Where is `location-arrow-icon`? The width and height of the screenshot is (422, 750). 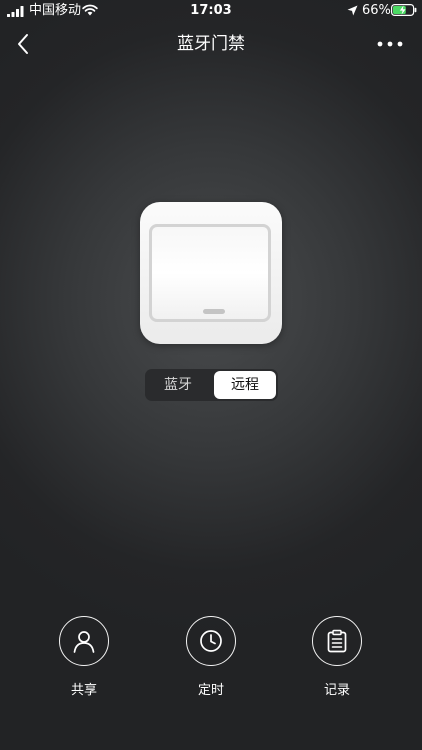
location-arrow-icon is located at coordinates (352, 10).